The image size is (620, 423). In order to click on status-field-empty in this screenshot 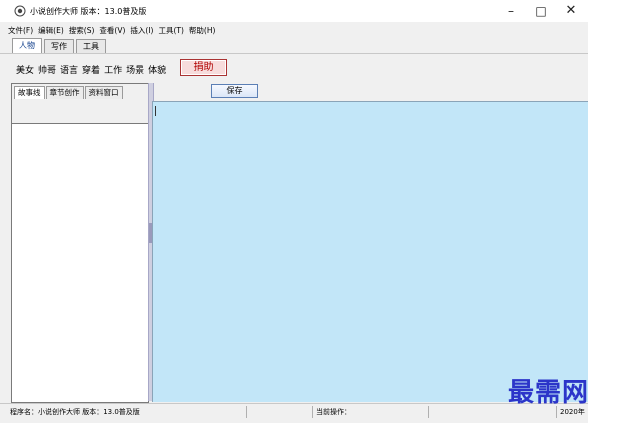, I will do `click(280, 412)`.